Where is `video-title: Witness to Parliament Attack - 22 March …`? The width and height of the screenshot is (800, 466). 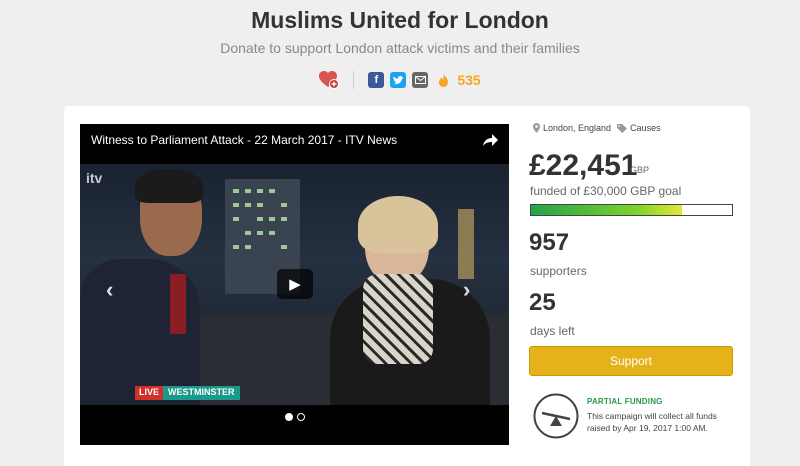
video-title: Witness to Parliament Attack - 22 March … is located at coordinates (244, 140).